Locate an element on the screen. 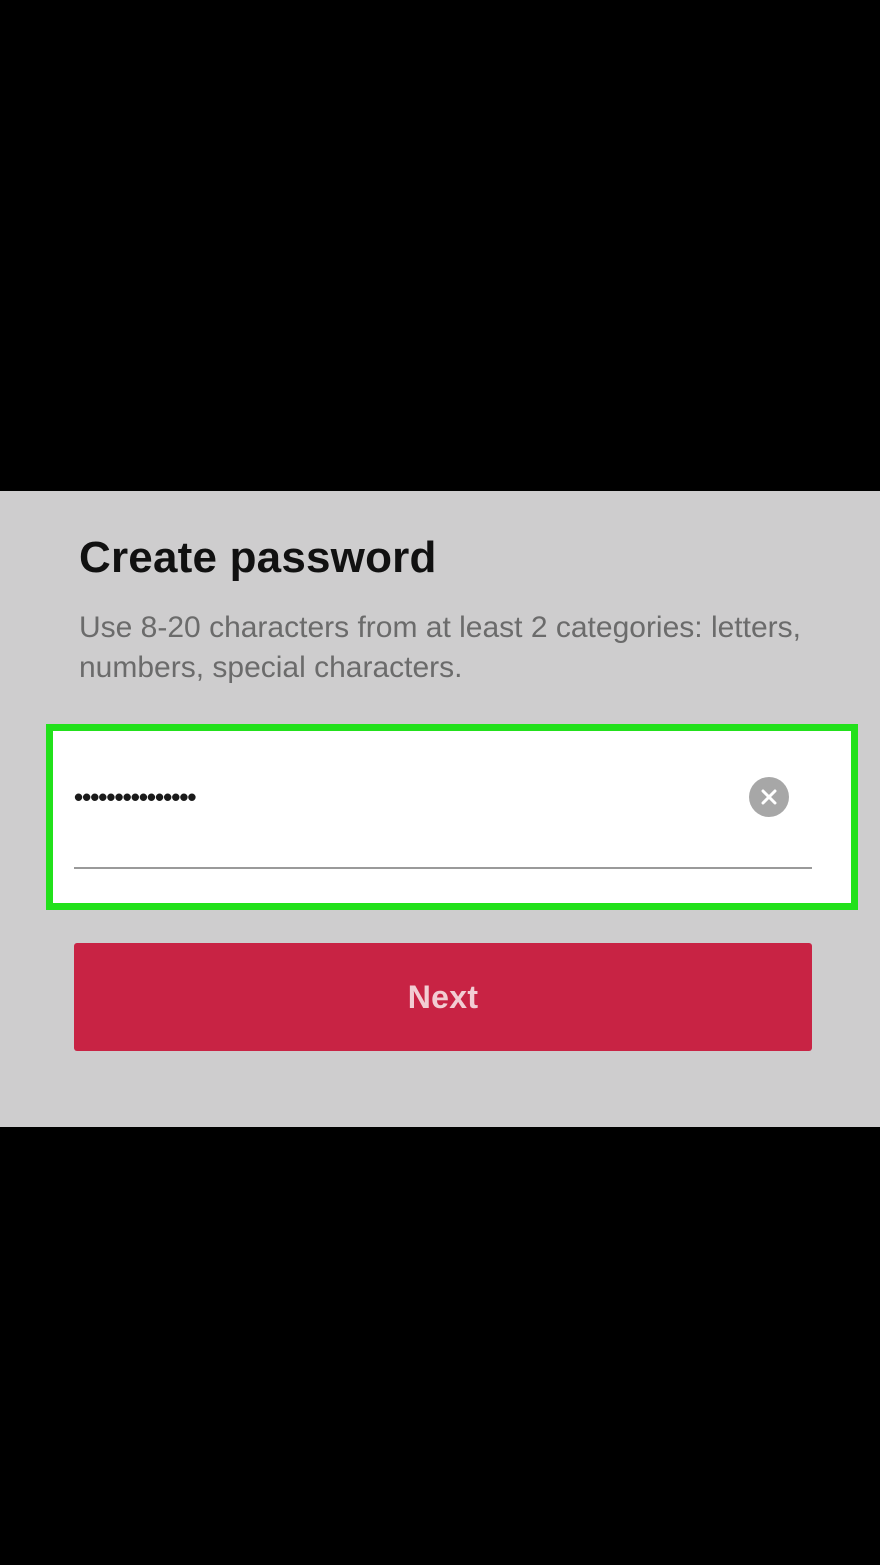 This screenshot has height=1565, width=880. close-circle-icon is located at coordinates (769, 797).